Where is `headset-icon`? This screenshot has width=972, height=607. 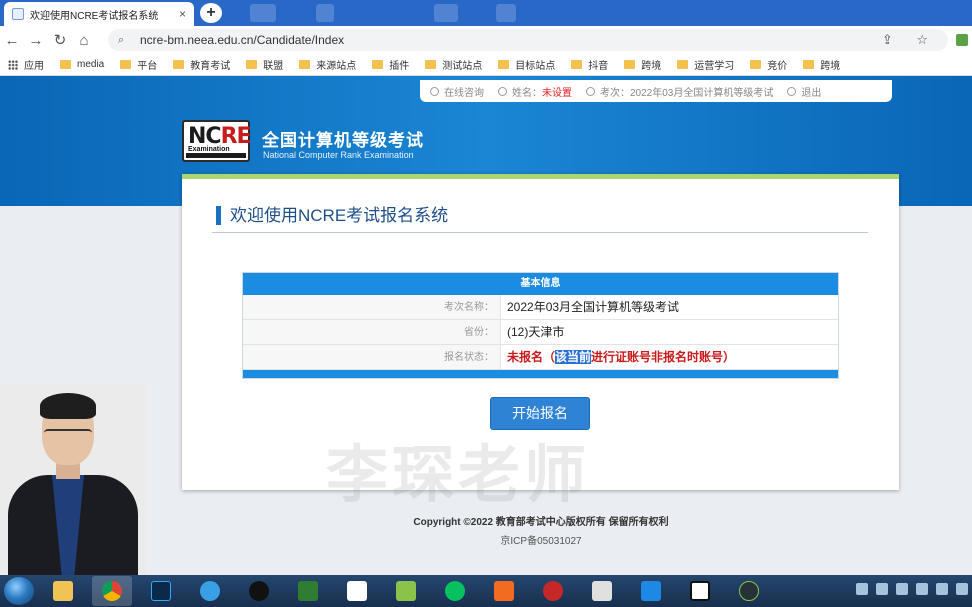
headset-icon is located at coordinates (434, 91).